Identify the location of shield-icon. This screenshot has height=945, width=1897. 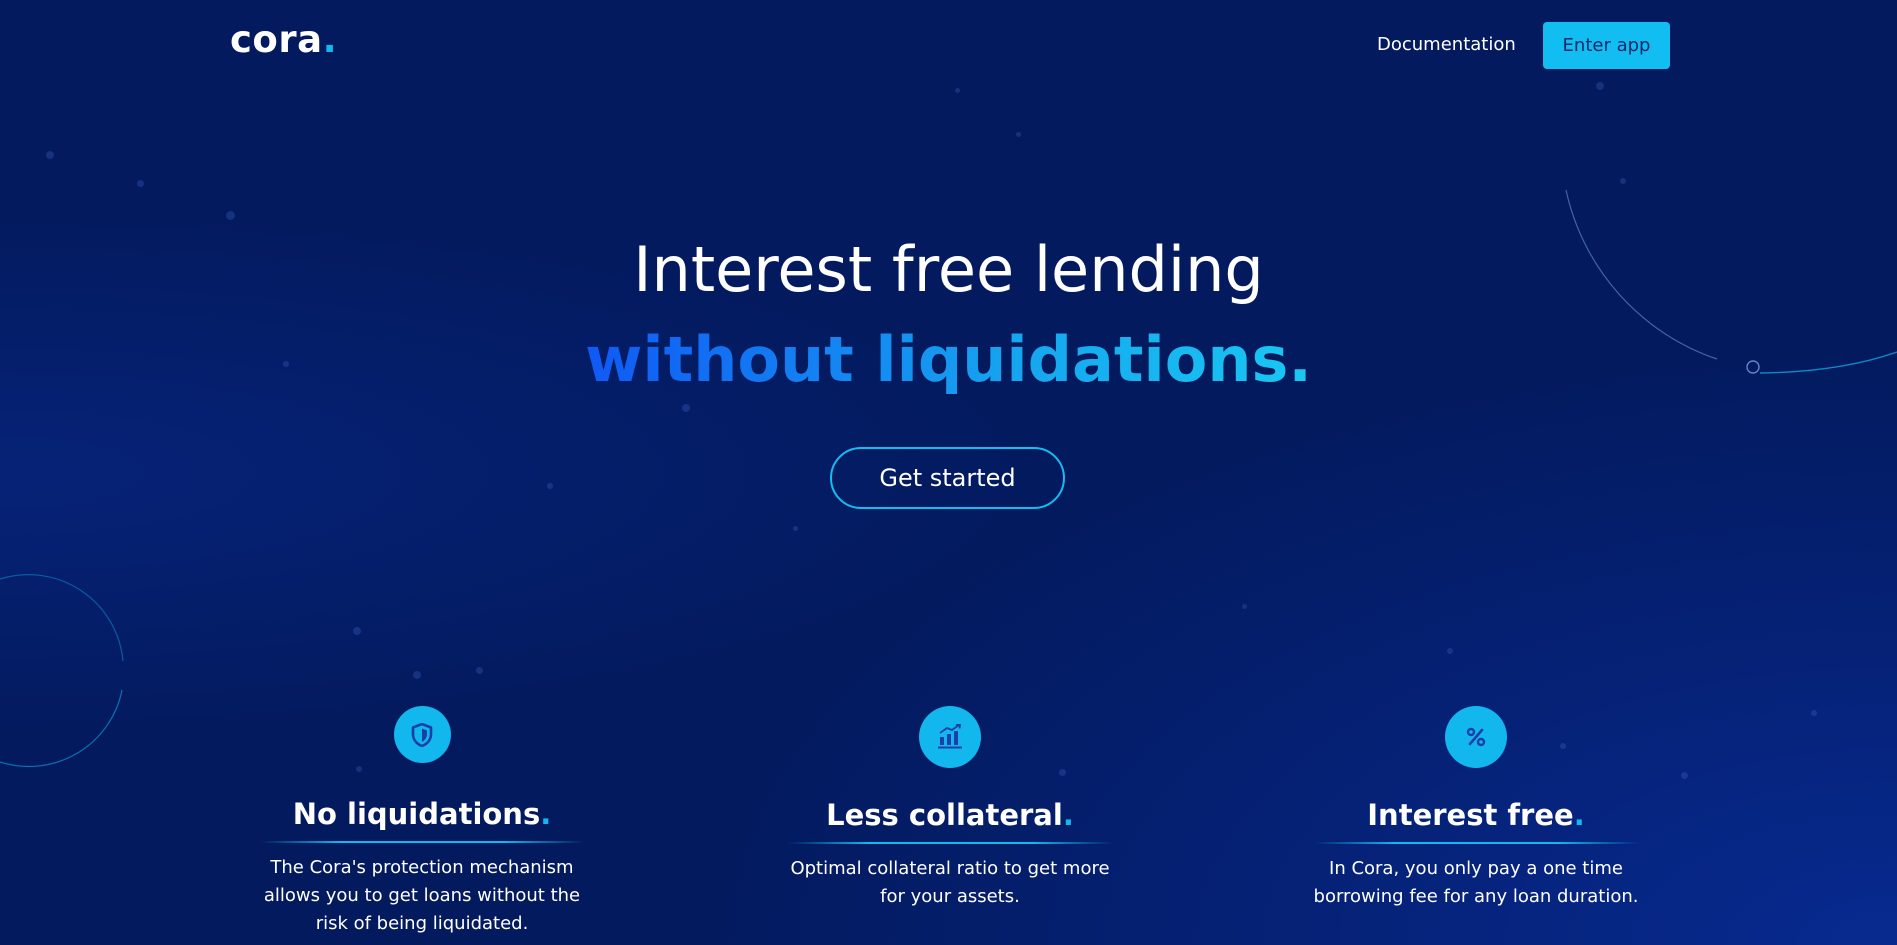
(422, 734).